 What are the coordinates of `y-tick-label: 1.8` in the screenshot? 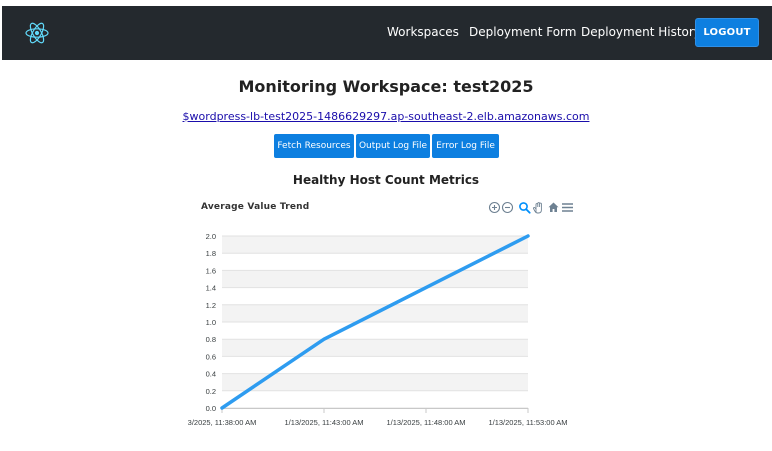 It's located at (211, 253).